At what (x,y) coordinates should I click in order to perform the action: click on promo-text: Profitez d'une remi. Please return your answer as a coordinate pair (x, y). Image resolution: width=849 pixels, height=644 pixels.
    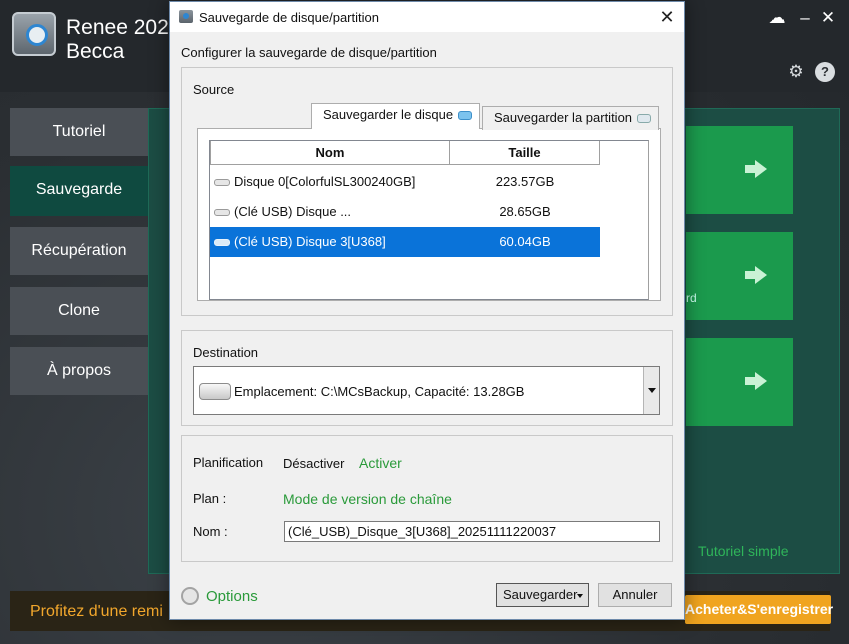
    Looking at the image, I should click on (96, 611).